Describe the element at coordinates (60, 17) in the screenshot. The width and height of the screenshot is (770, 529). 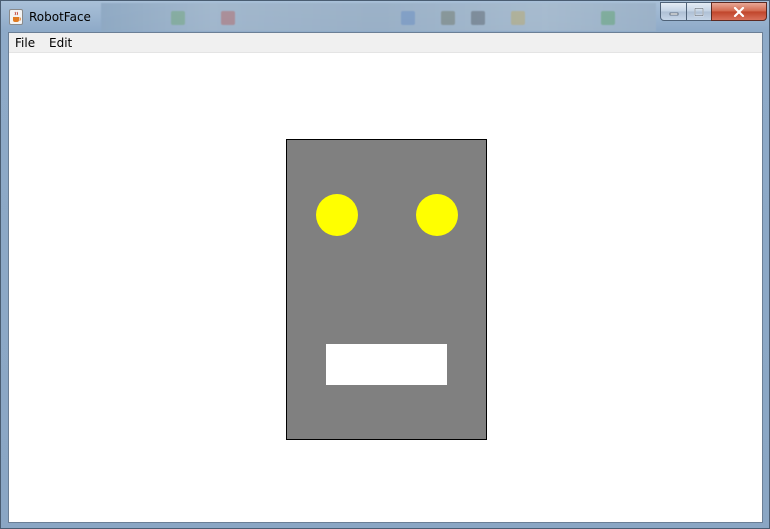
I see `window-title: RobotFace` at that location.